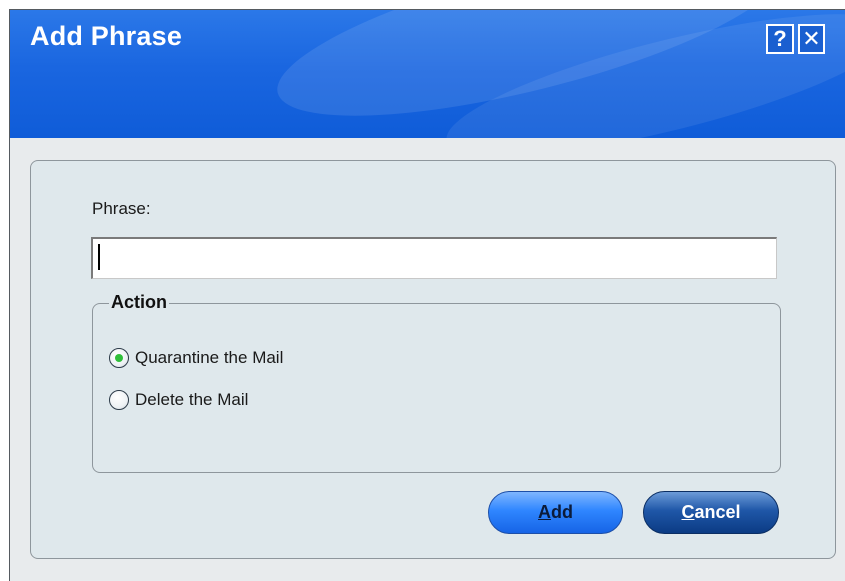  I want to click on dialog-title: Add Phrase, so click(106, 36).